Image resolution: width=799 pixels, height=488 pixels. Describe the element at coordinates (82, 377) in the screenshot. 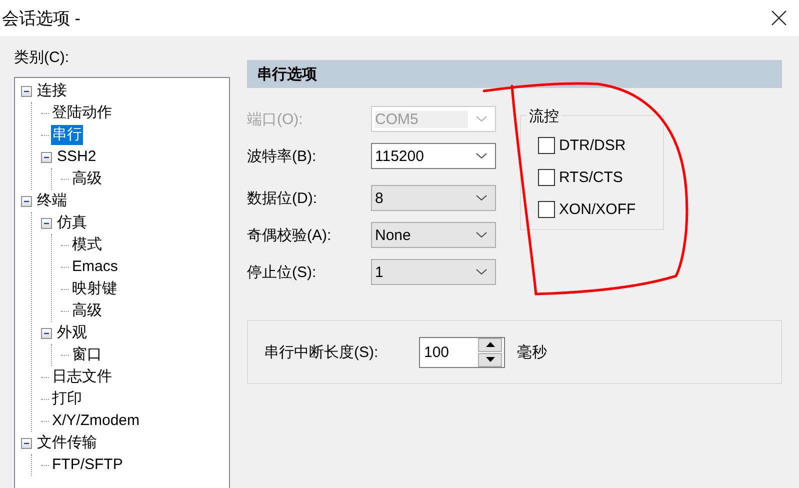

I see `tree-item: 日志文件` at that location.